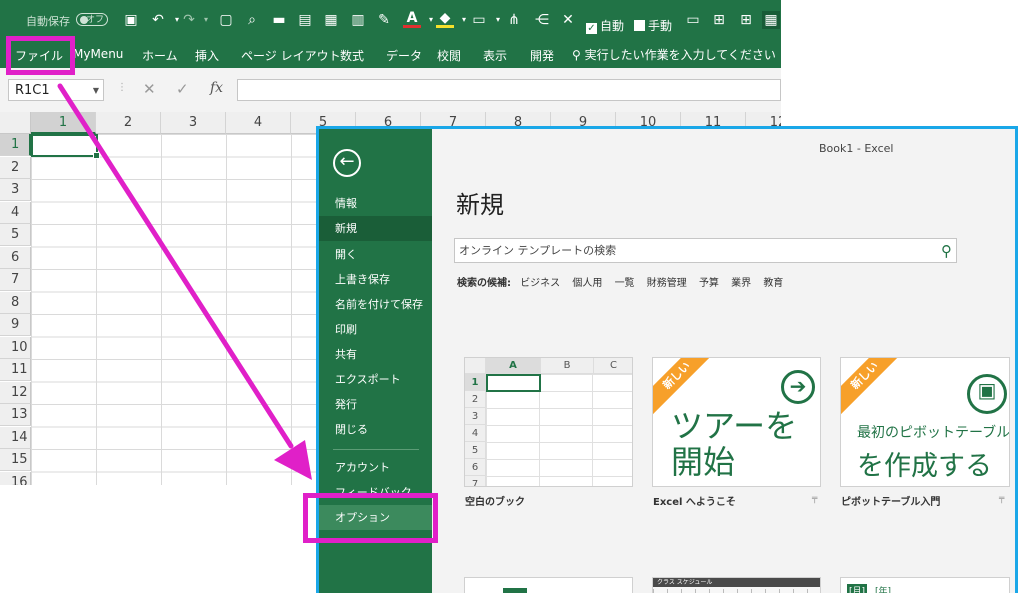 This screenshot has width=1024, height=593. Describe the element at coordinates (182, 89) in the screenshot. I see `enter-icon: ✓` at that location.